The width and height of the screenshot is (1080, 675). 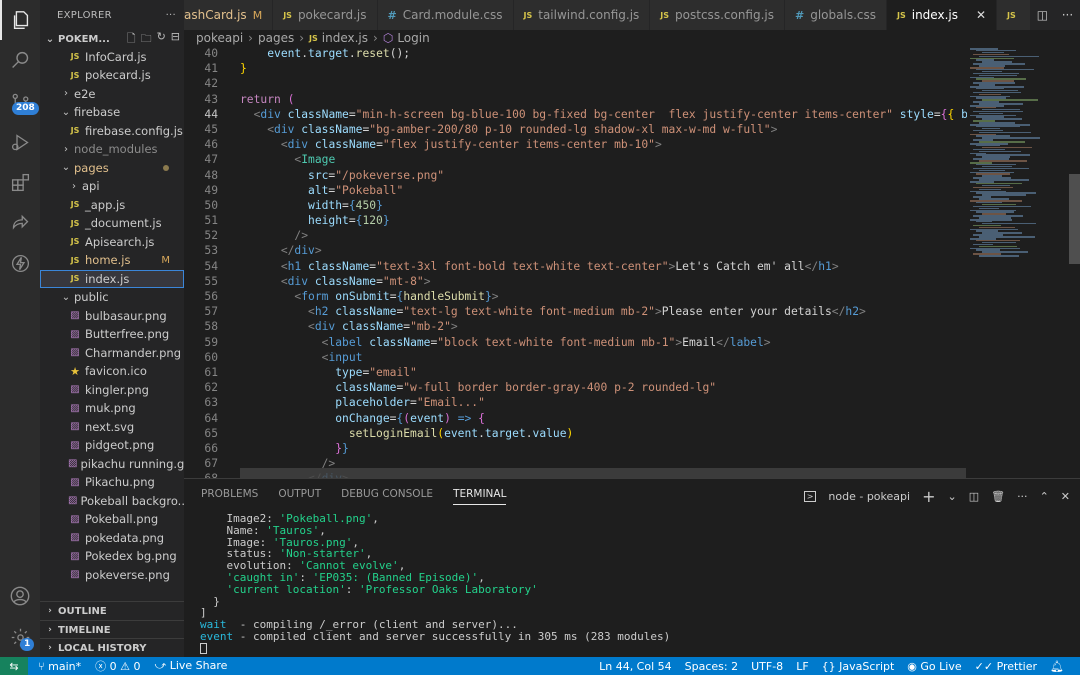 What do you see at coordinates (575, 159) in the screenshot?
I see `code-line: 47 <Image` at bounding box center [575, 159].